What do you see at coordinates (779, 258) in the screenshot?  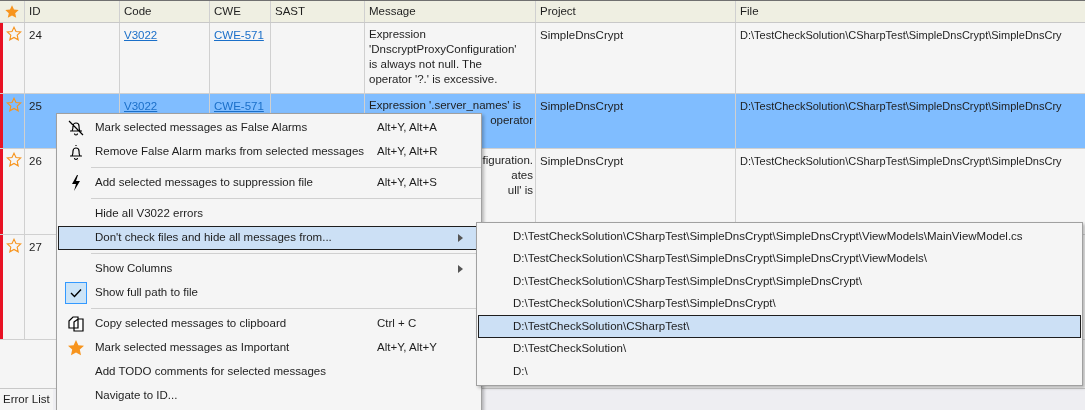 I see `menu-item: D:\TestCheckSolution\CSharpTest\SimpleDnsCrypt\SimpleDnsCrypt\ViewModels\` at bounding box center [779, 258].